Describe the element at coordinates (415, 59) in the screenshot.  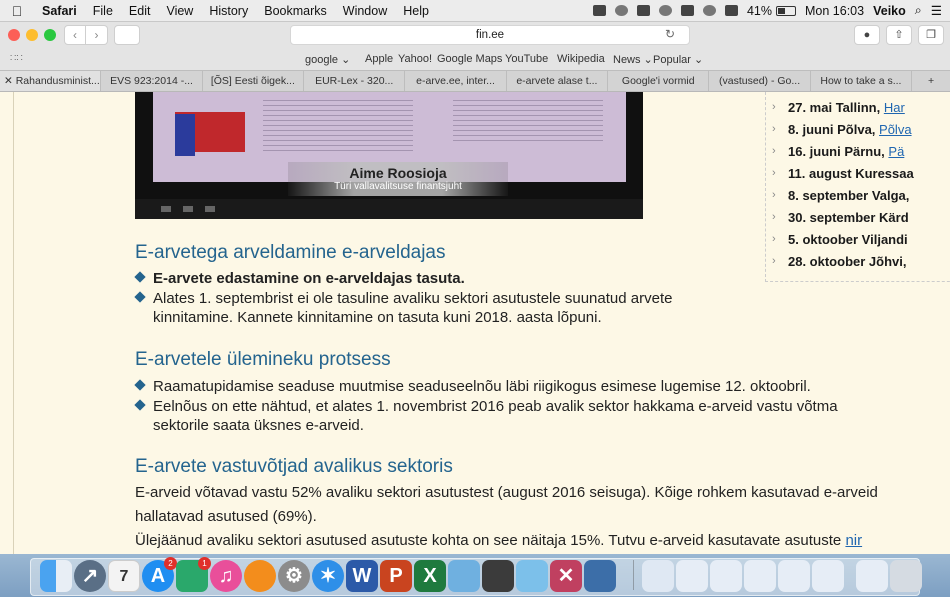
I see `fav-yahoo: Yahoo!` at that location.